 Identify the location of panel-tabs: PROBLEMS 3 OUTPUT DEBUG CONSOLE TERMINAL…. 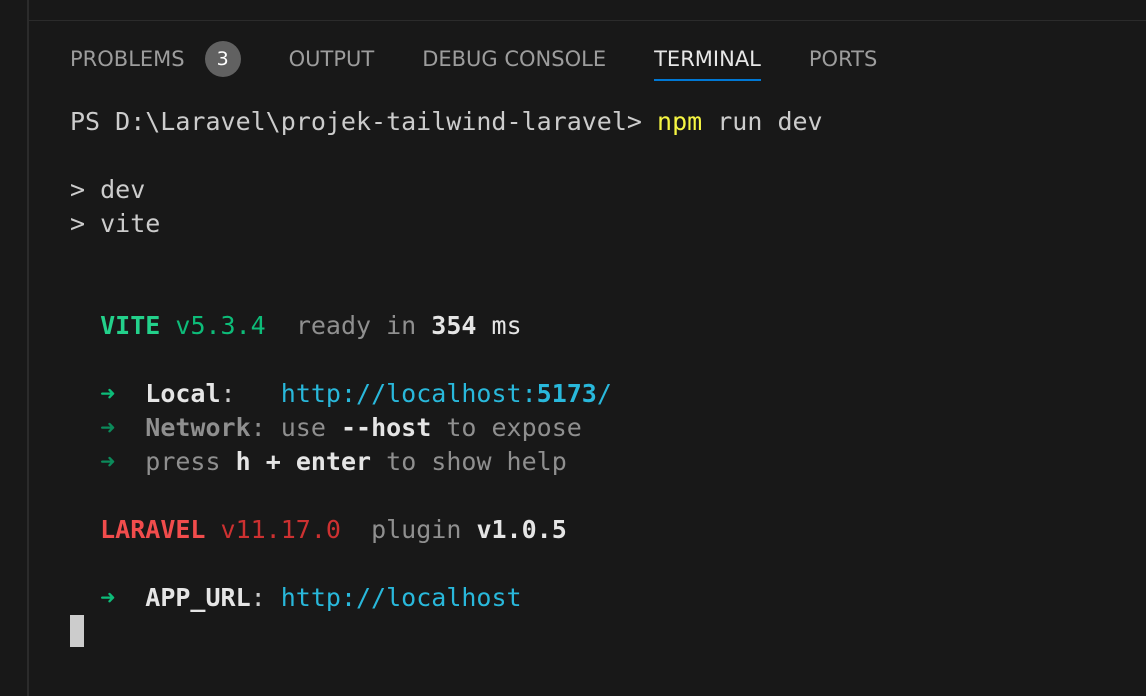
(497, 60).